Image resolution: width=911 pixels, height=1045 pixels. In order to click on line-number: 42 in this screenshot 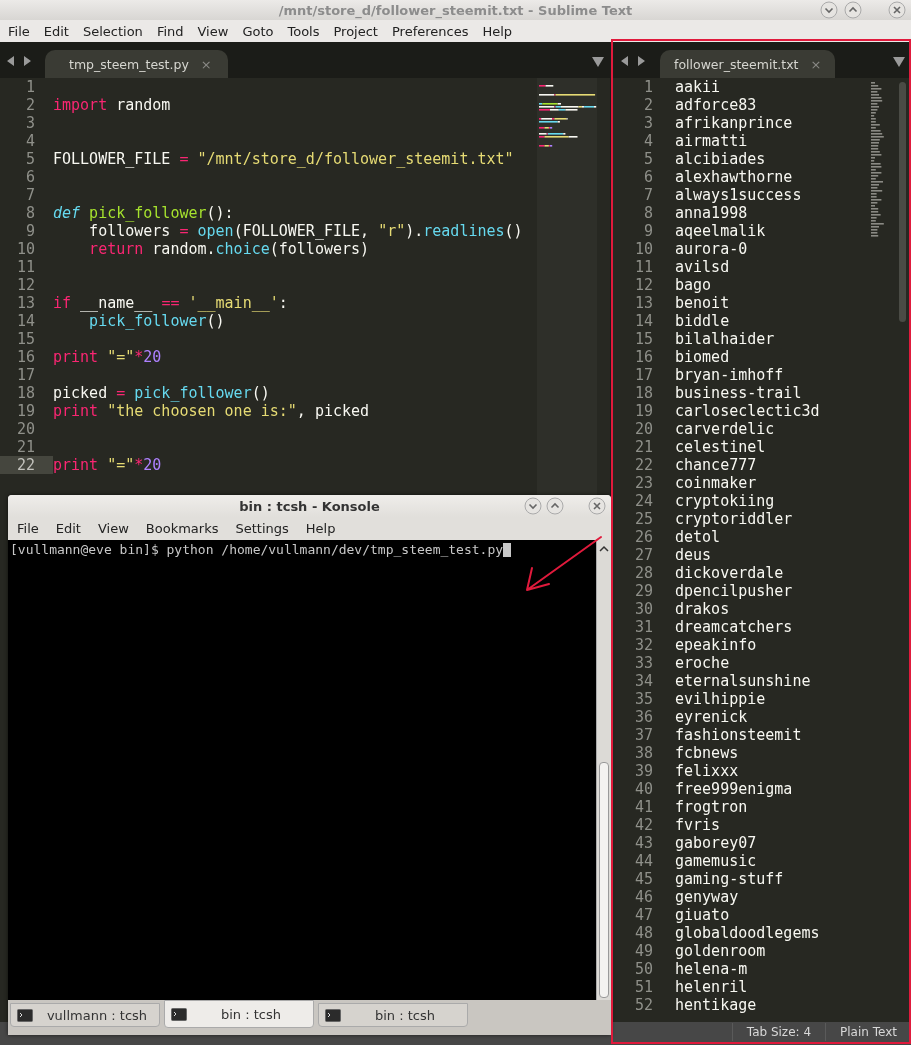, I will do `click(643, 825)`.